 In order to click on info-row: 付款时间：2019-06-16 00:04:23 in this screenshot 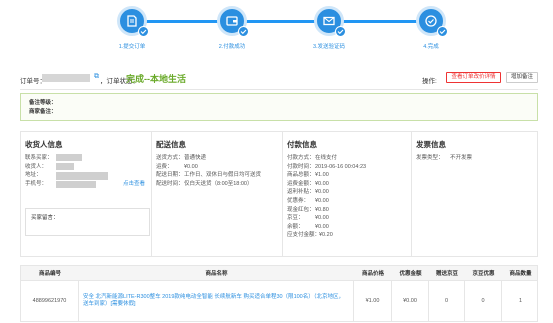, I will do `click(327, 166)`.